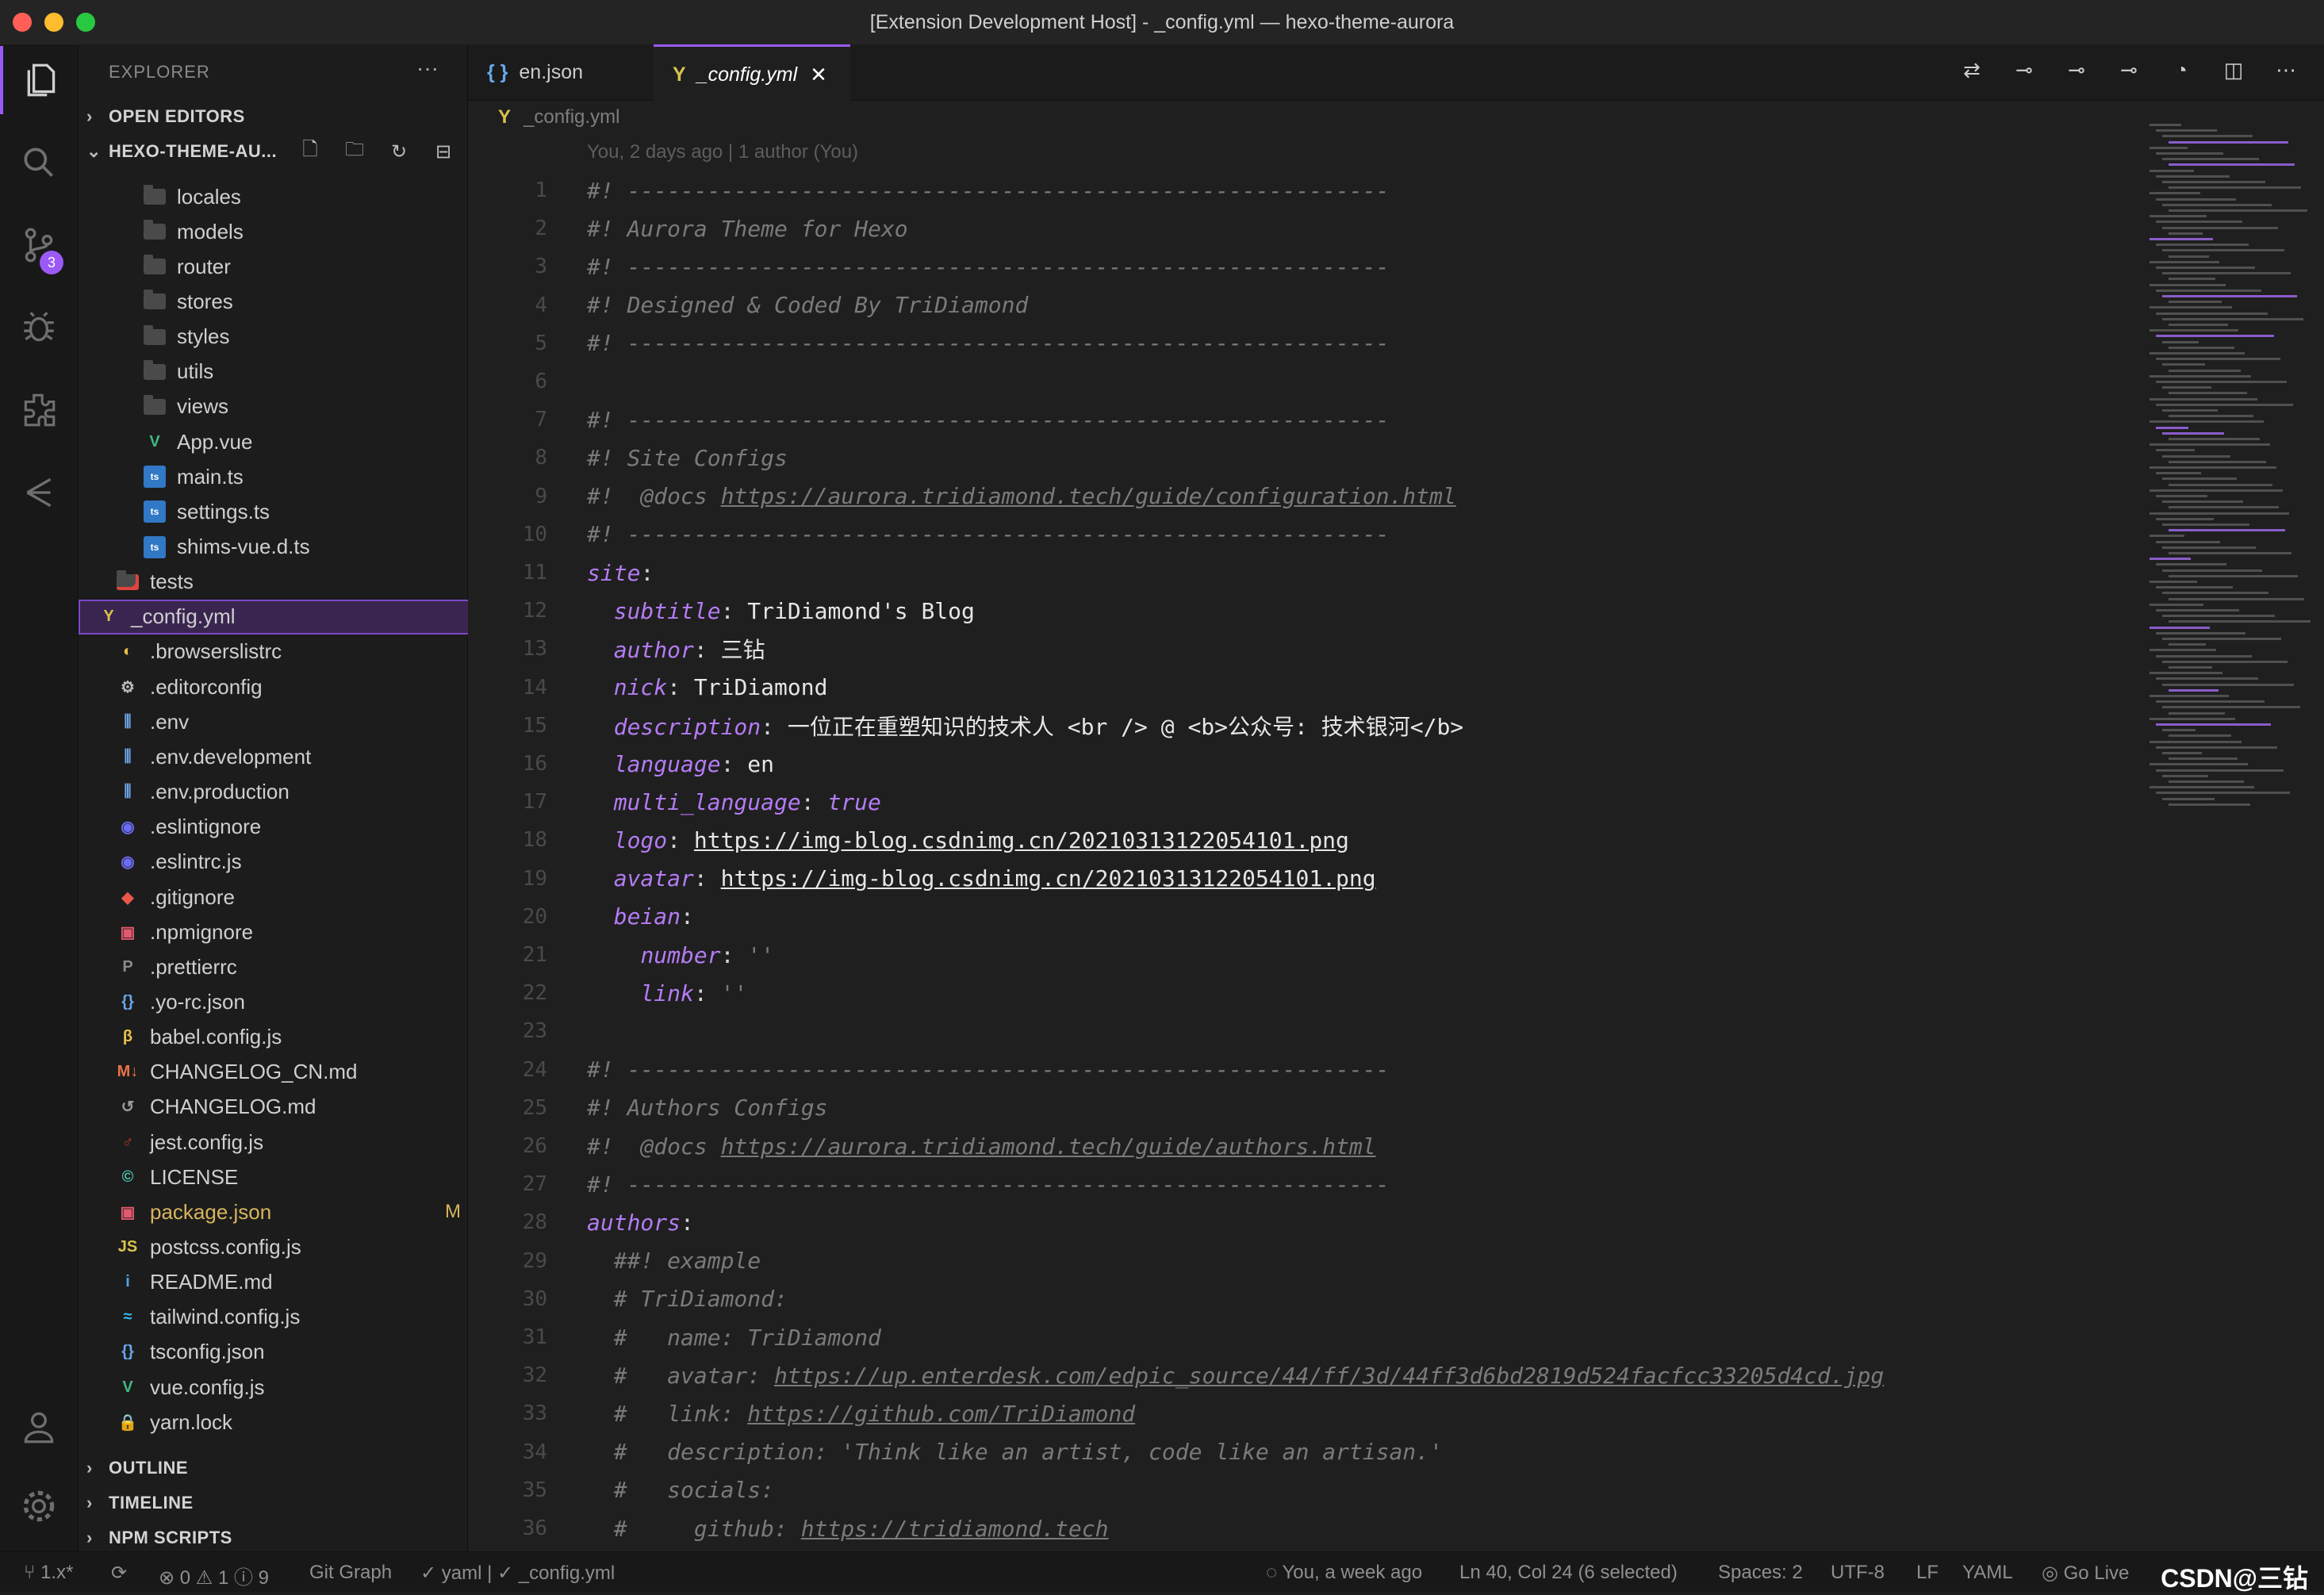 This screenshot has height=1595, width=2324. I want to click on minimap, so click(2229, 837).